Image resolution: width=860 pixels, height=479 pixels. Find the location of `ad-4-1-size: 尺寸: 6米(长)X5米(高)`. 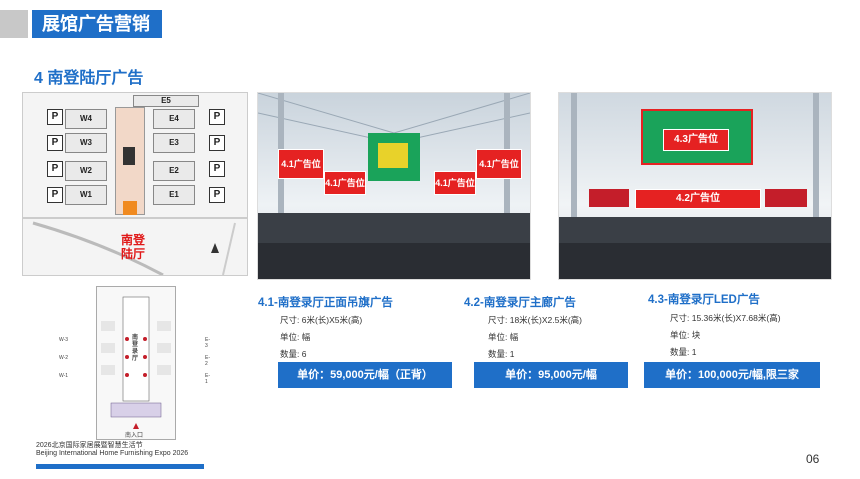

ad-4-1-size: 尺寸: 6米(长)X5米(高) is located at coordinates (321, 320).